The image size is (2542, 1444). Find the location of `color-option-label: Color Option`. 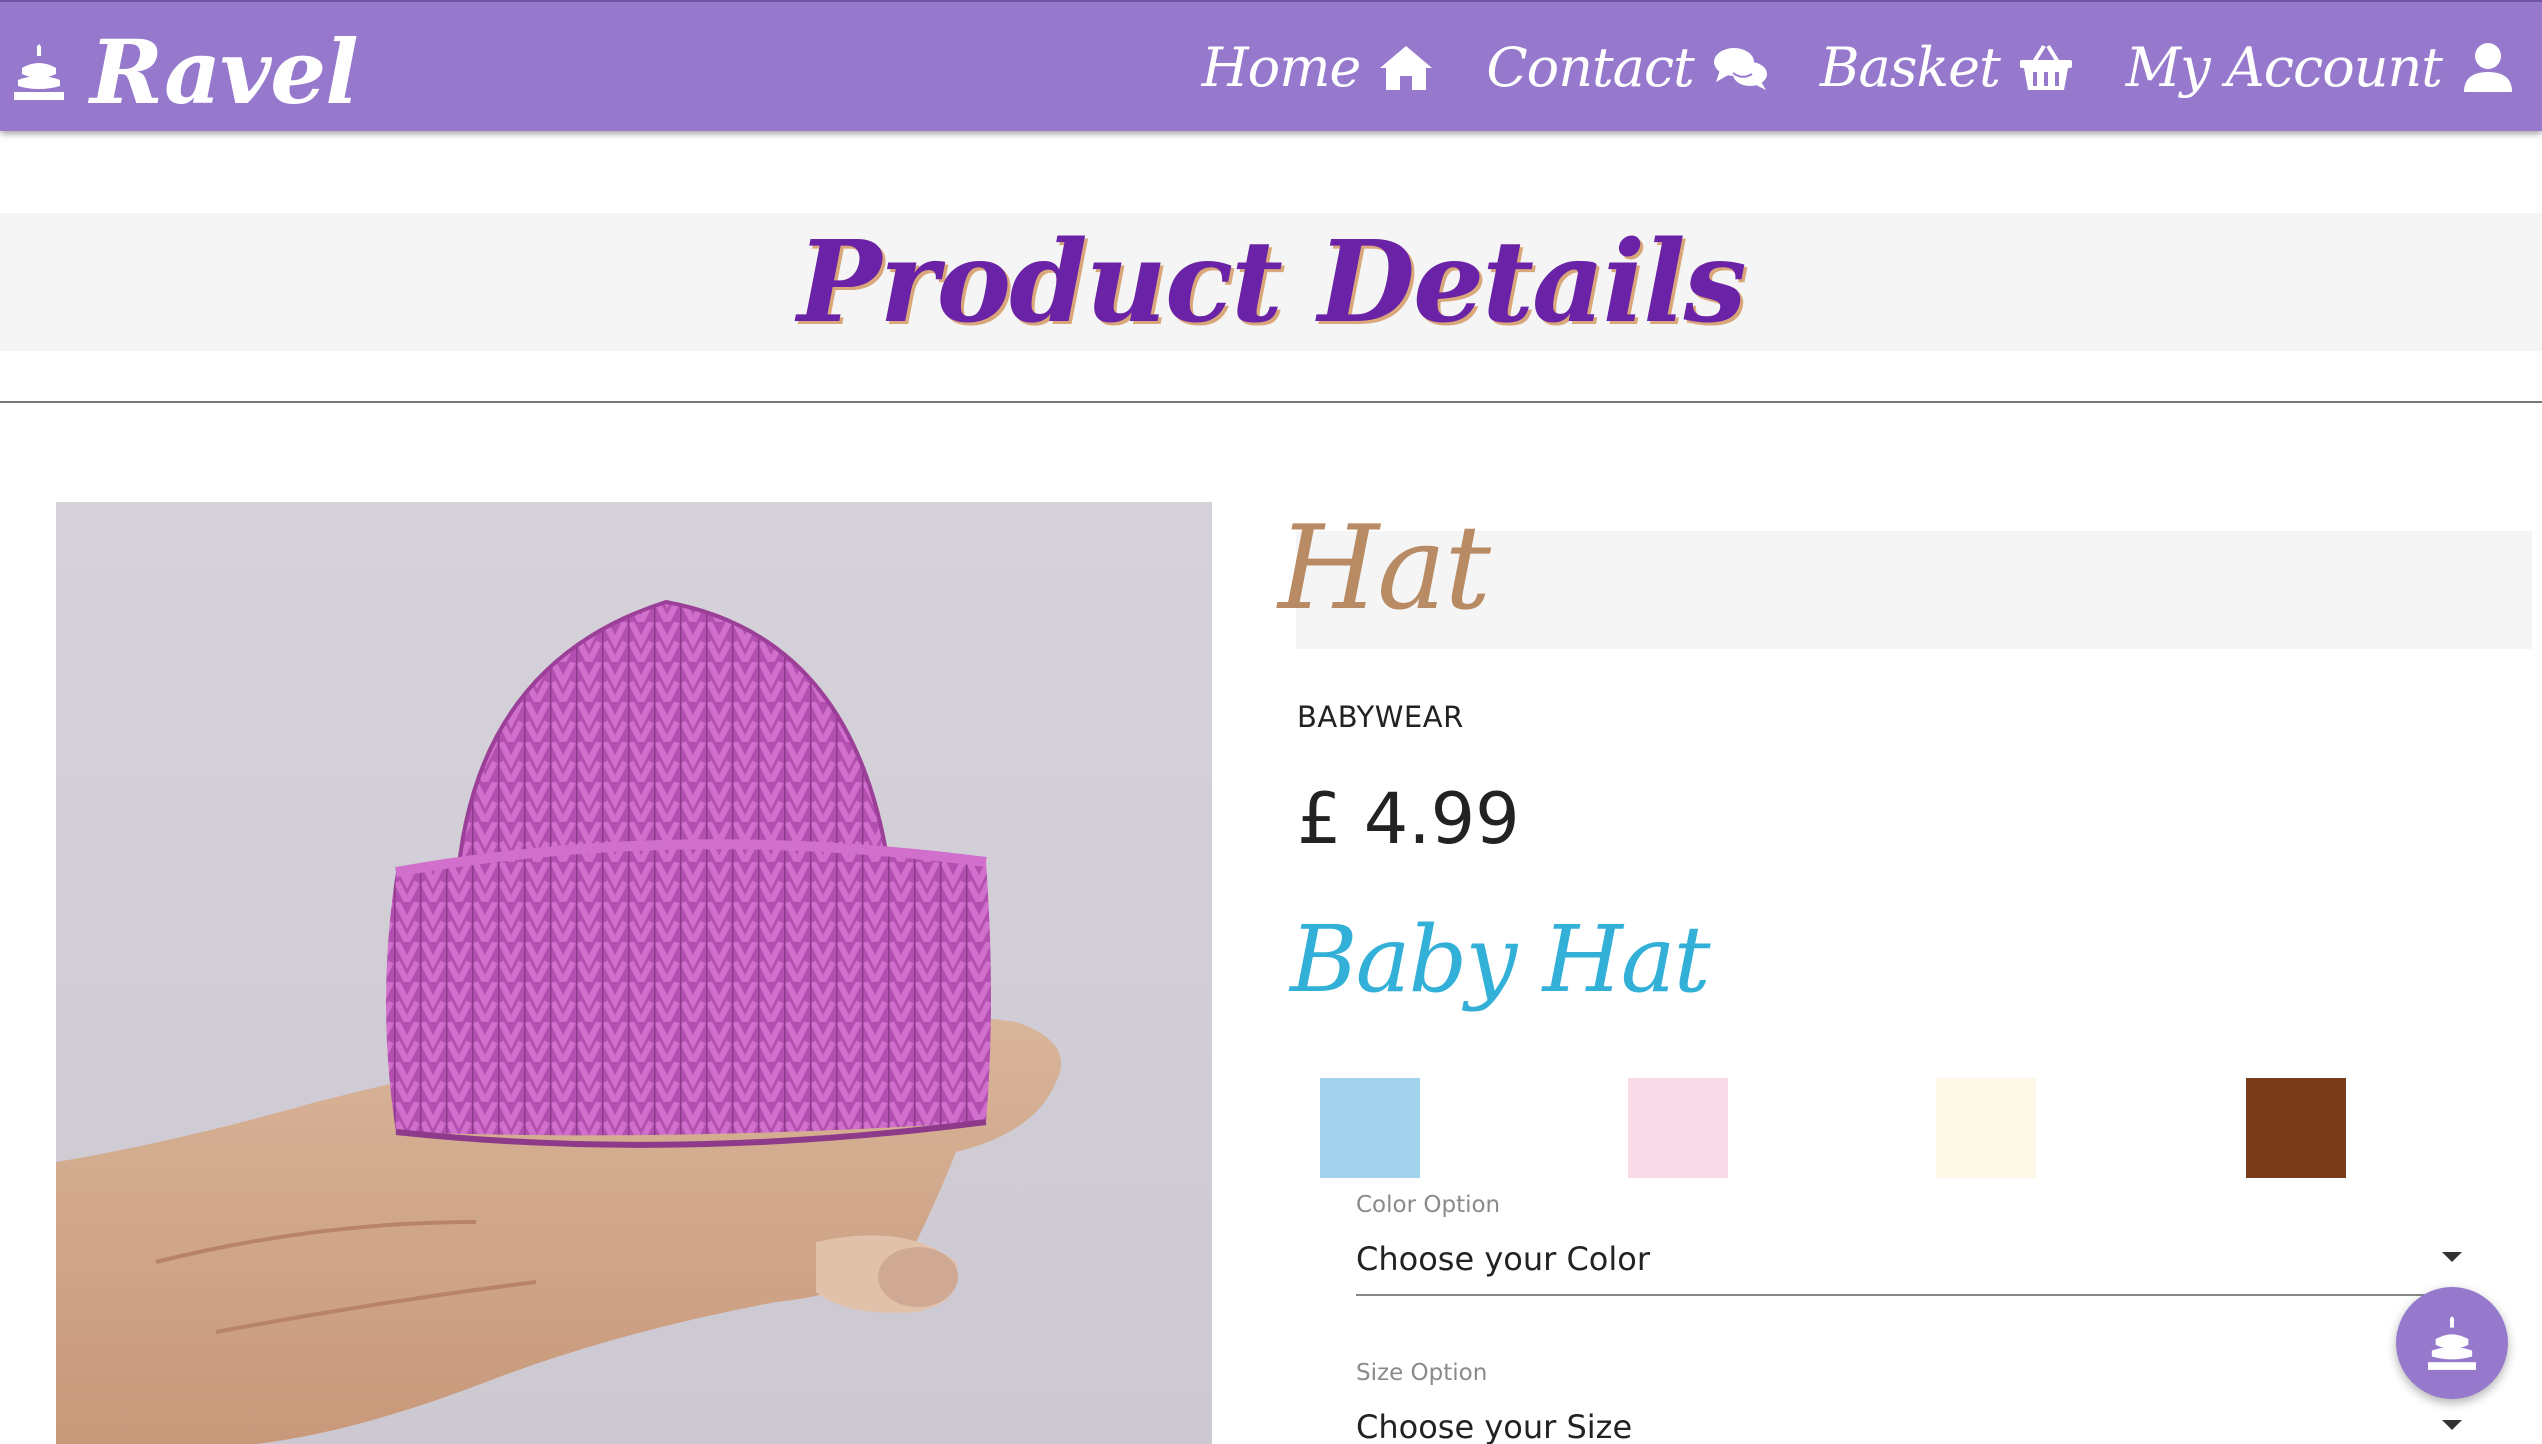

color-option-label: Color Option is located at coordinates (1428, 1205).